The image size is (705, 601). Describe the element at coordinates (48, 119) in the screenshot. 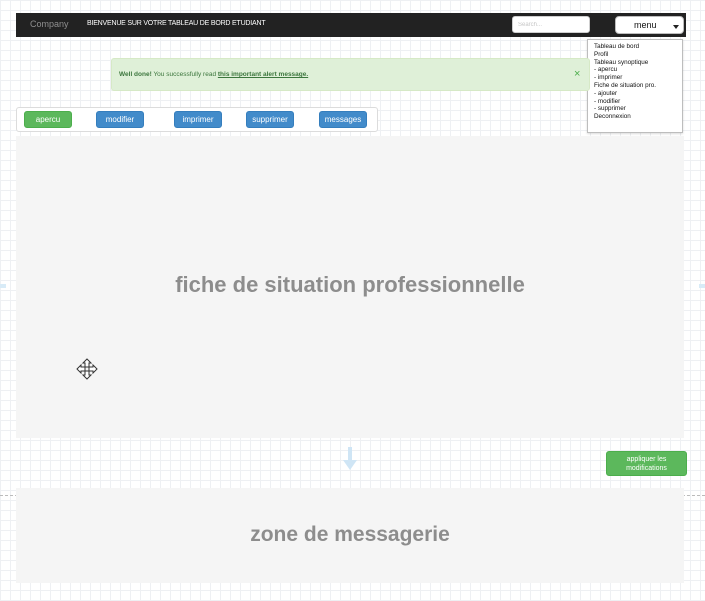

I see `apercu-button: apercu` at that location.